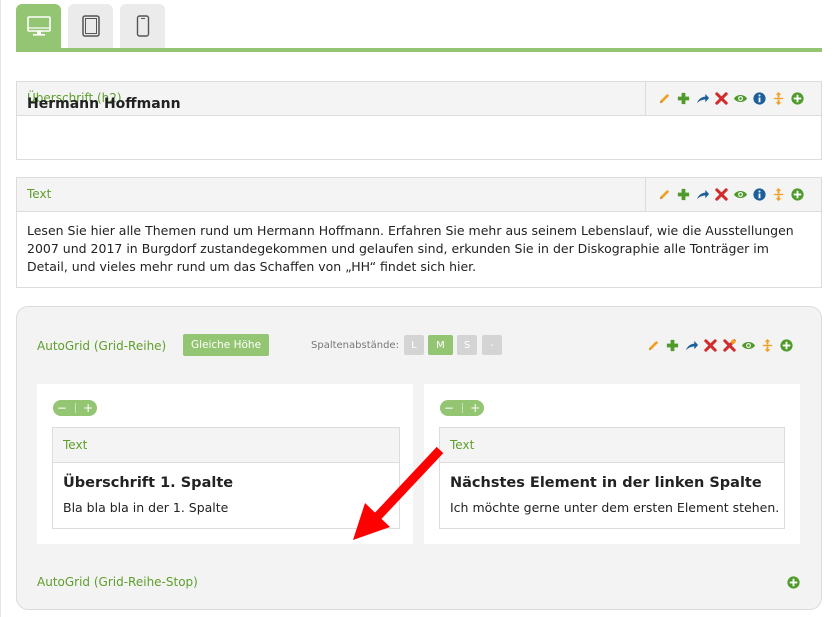 This screenshot has height=617, width=837. I want to click on column-heading: Nächstes Element in der linken Spalte, so click(606, 483).